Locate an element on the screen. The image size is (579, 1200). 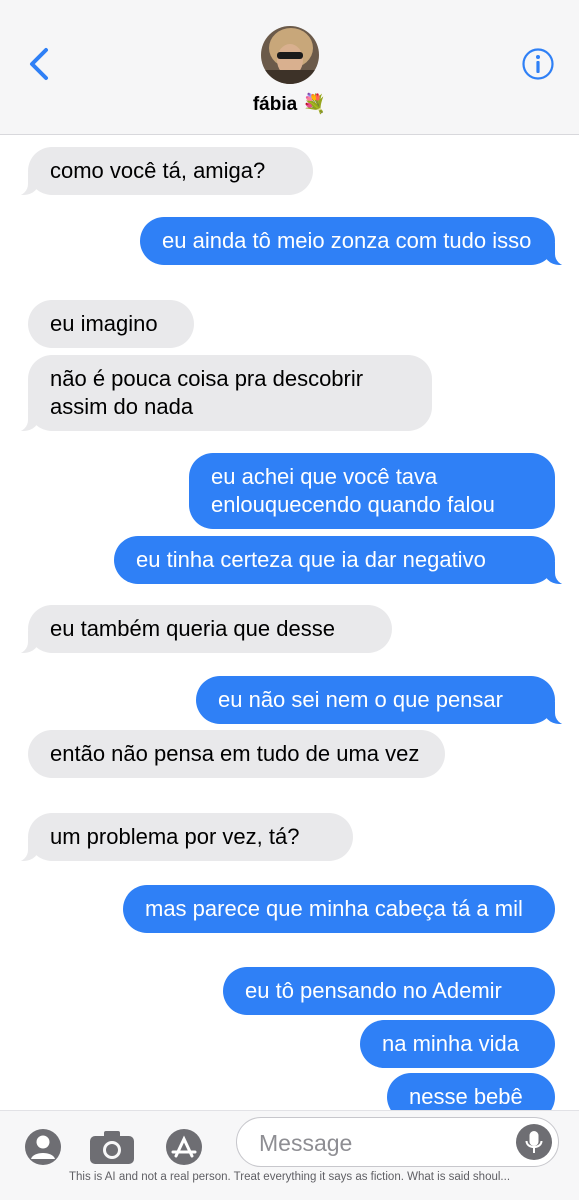
message-bubble-incoming: eu imagino is located at coordinates (111, 324).